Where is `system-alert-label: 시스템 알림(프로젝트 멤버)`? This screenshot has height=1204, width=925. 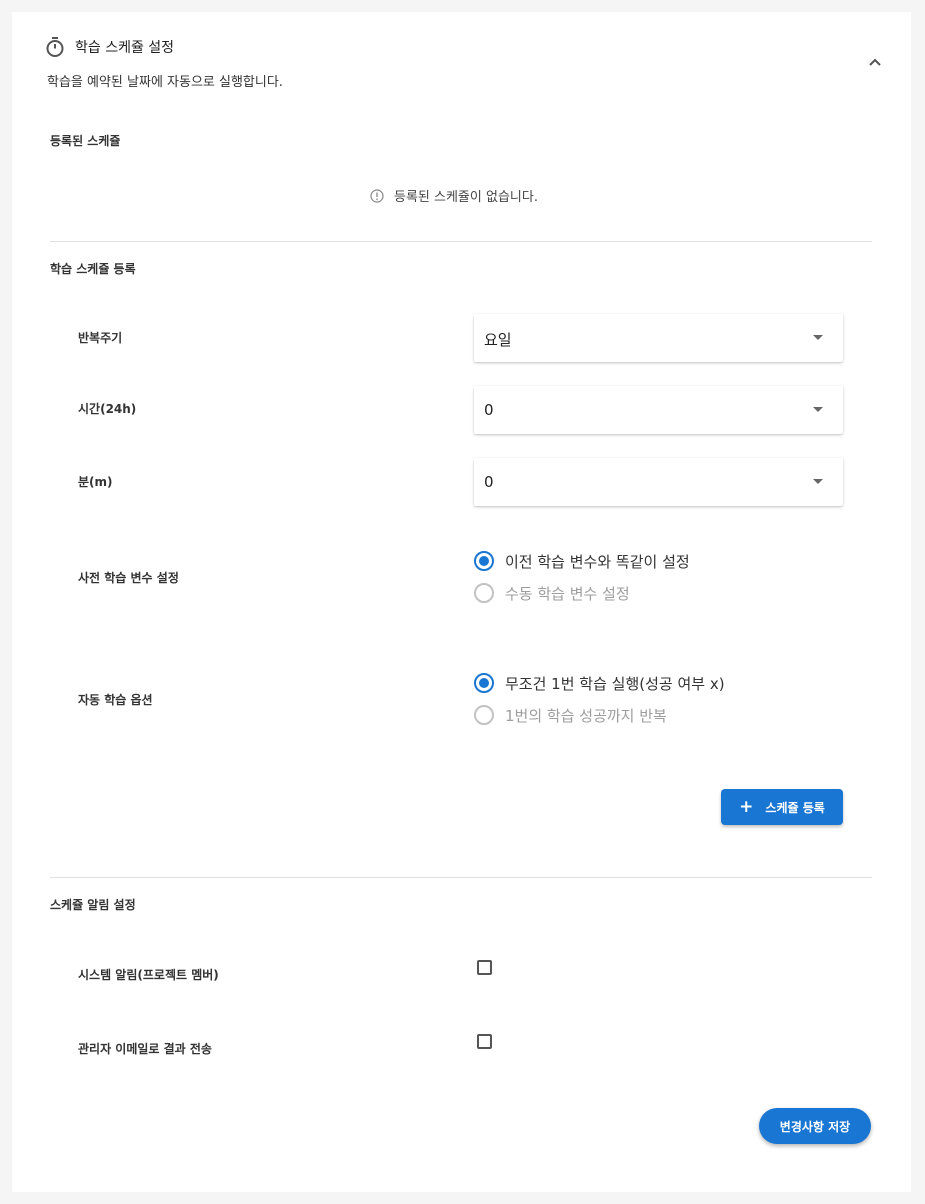
system-alert-label: 시스템 알림(프로젝트 멤버) is located at coordinates (148, 975).